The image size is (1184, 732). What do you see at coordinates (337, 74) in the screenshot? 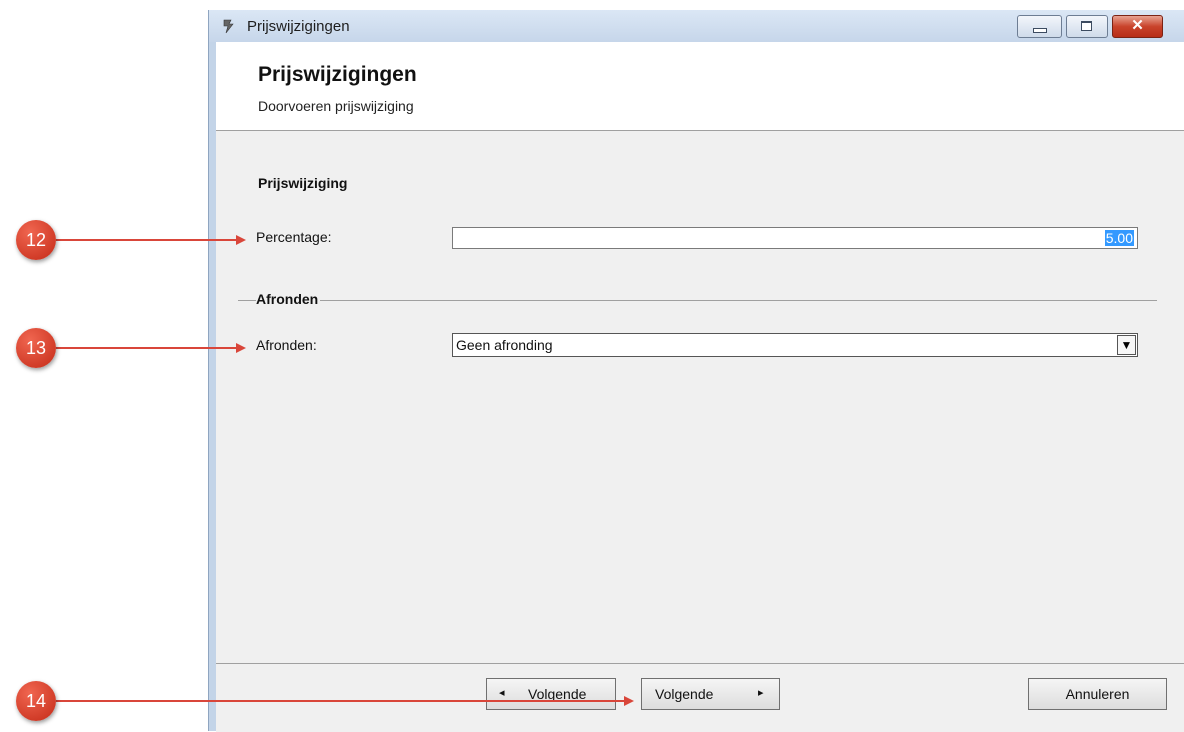
I see `page-title: Prijswijzigingen` at bounding box center [337, 74].